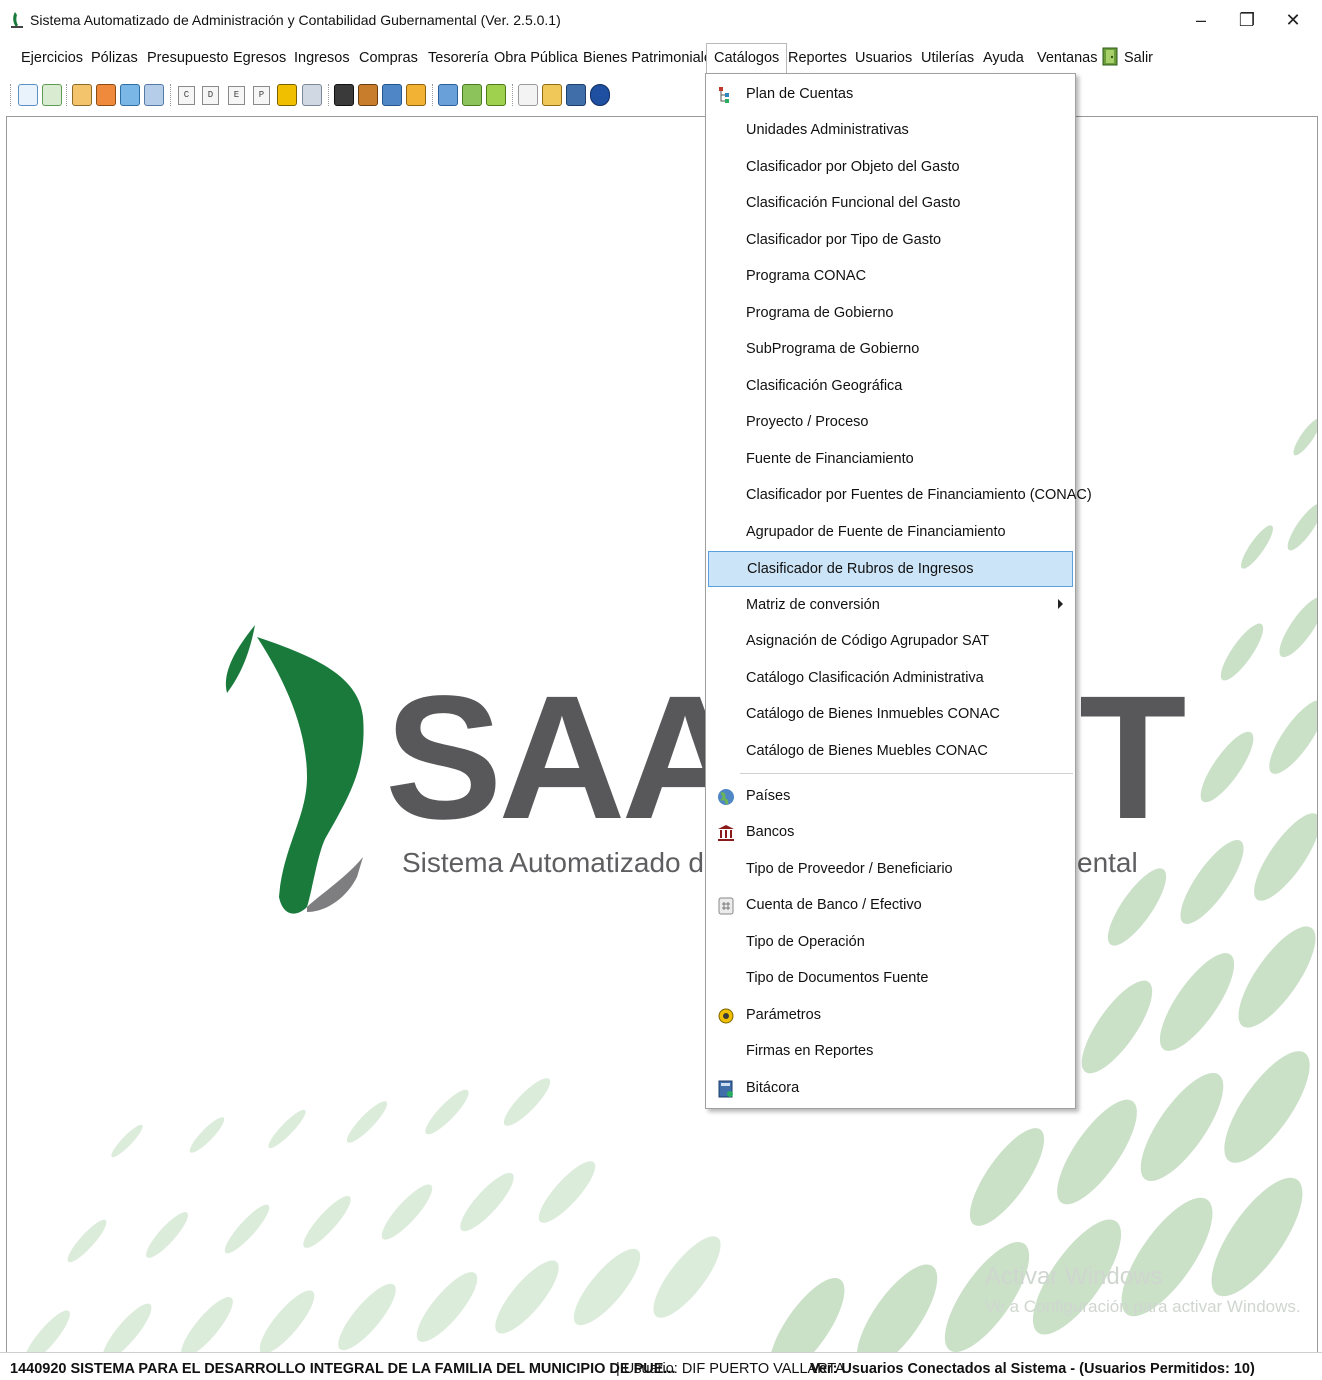 The image size is (1322, 1380). Describe the element at coordinates (890, 752) in the screenshot. I see `menu-item-bienes-muebles-conac: Catálogo de Bienes Muebles CONAC` at that location.